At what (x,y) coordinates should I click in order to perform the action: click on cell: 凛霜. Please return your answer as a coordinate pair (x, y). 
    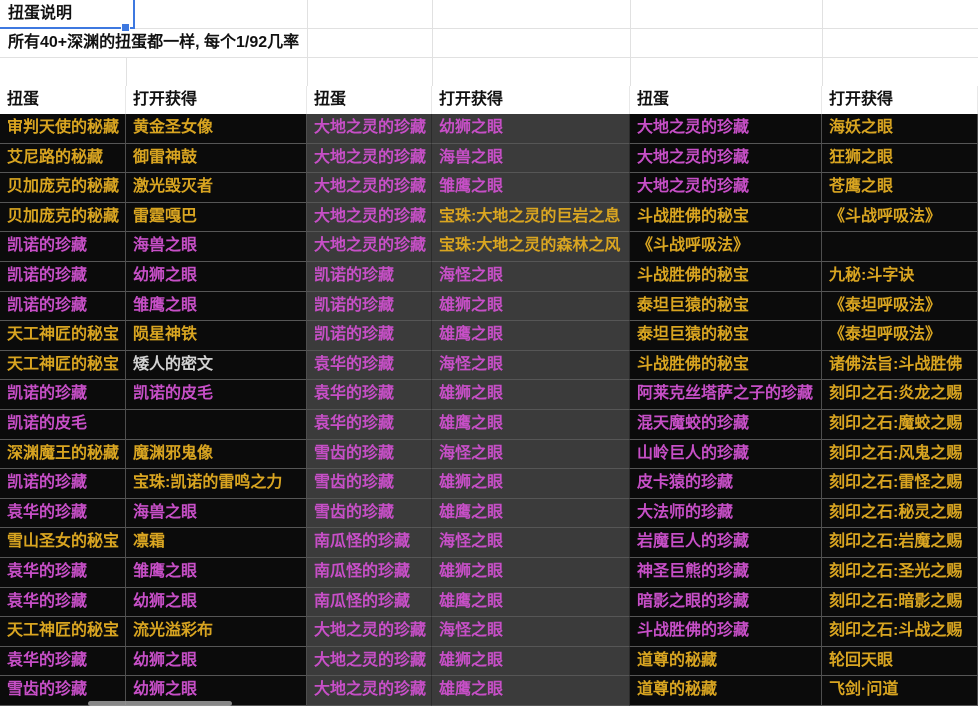
    Looking at the image, I should click on (216, 543).